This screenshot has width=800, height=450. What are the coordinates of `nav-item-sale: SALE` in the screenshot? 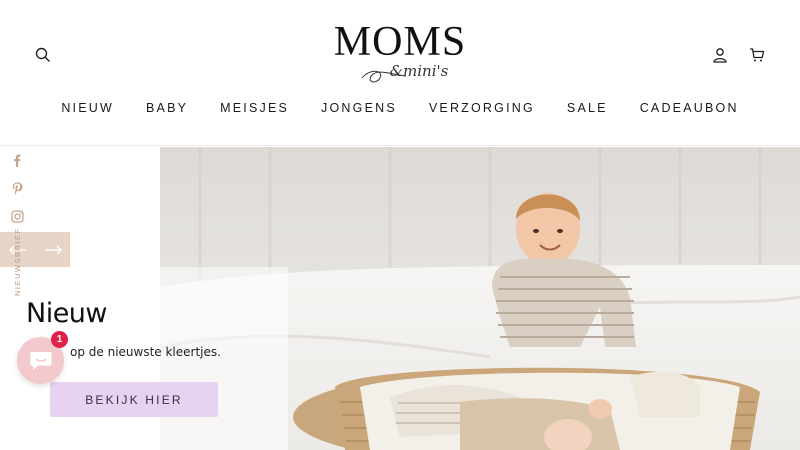 It's located at (587, 108).